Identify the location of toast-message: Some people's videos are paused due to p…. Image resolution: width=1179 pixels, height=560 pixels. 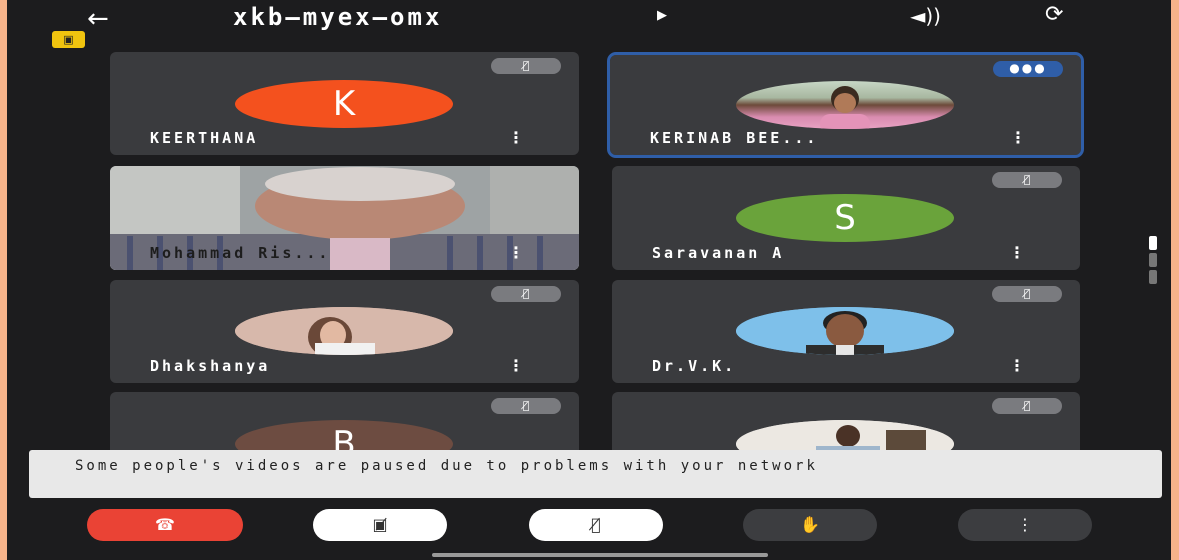
(446, 466).